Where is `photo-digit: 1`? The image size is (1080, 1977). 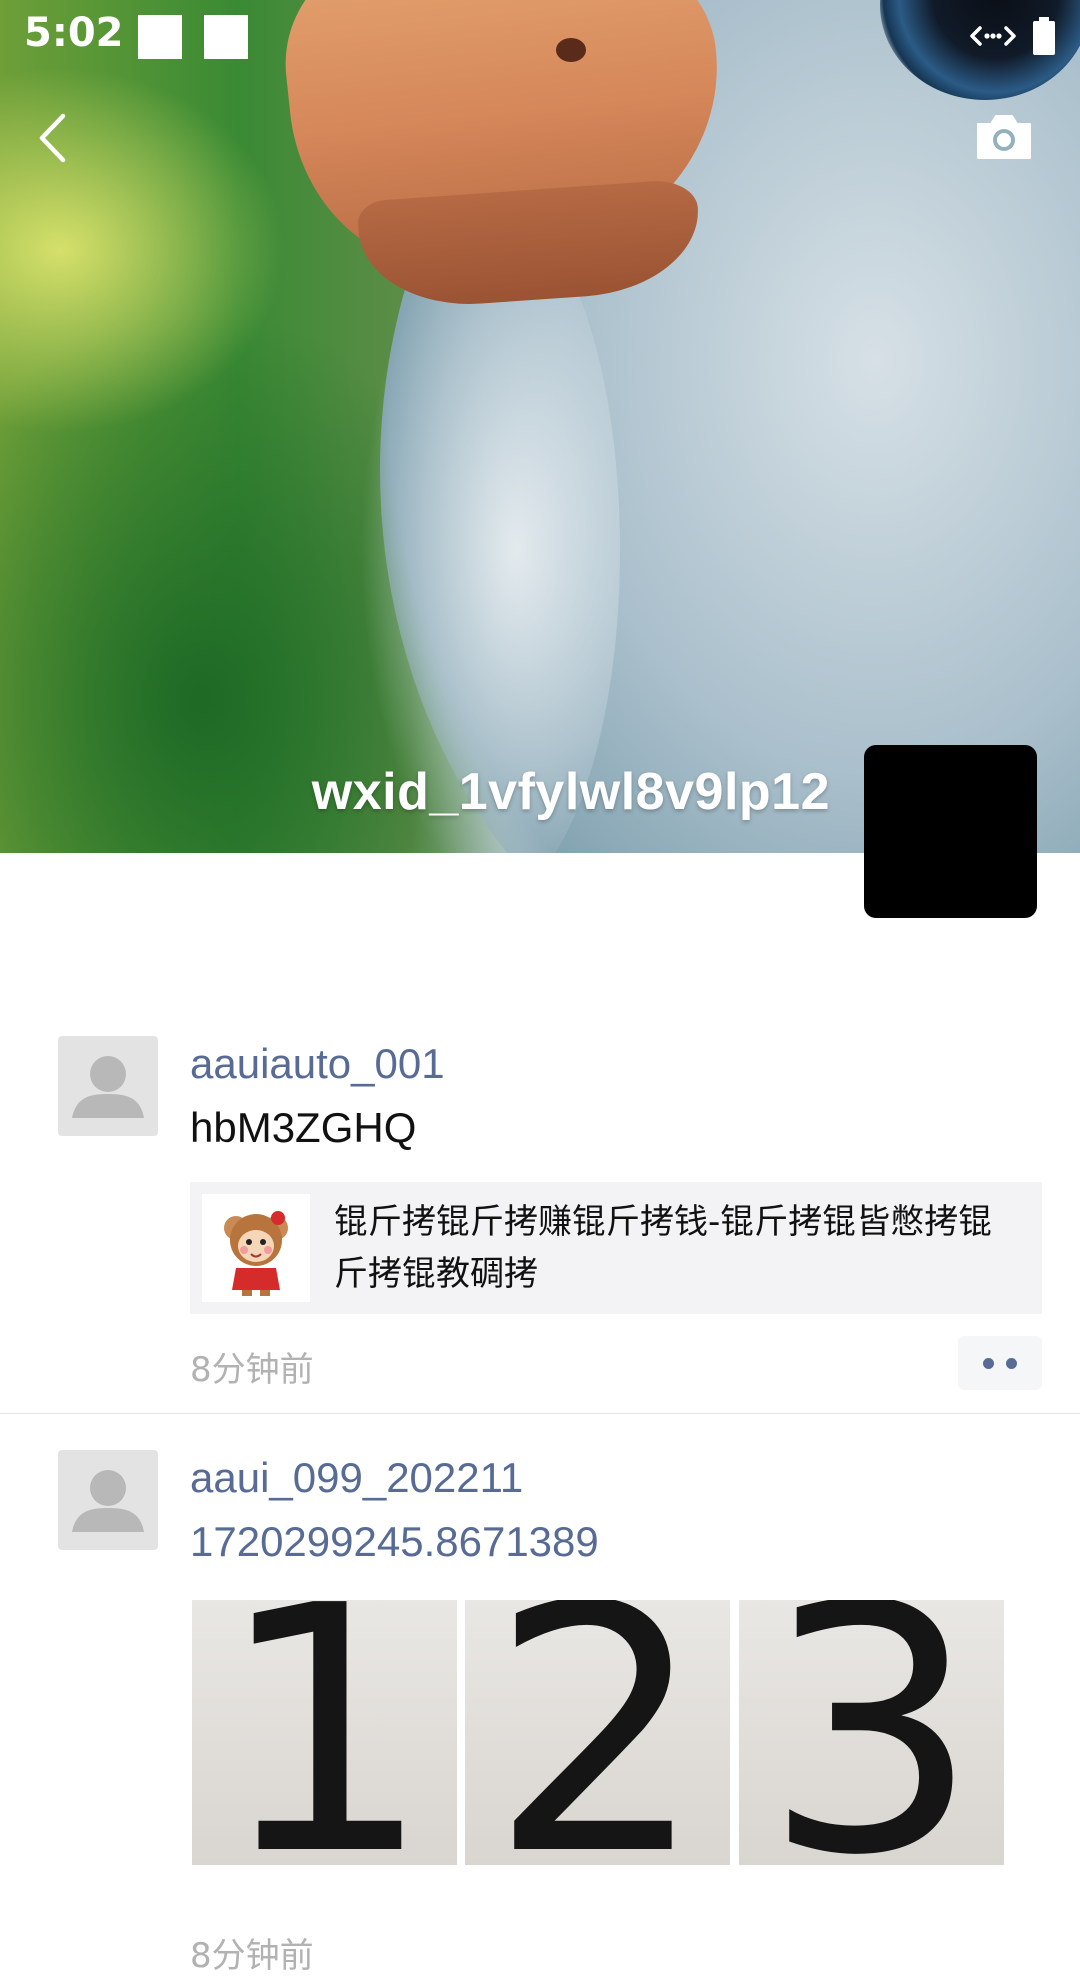
photo-digit: 1 is located at coordinates (324, 1732).